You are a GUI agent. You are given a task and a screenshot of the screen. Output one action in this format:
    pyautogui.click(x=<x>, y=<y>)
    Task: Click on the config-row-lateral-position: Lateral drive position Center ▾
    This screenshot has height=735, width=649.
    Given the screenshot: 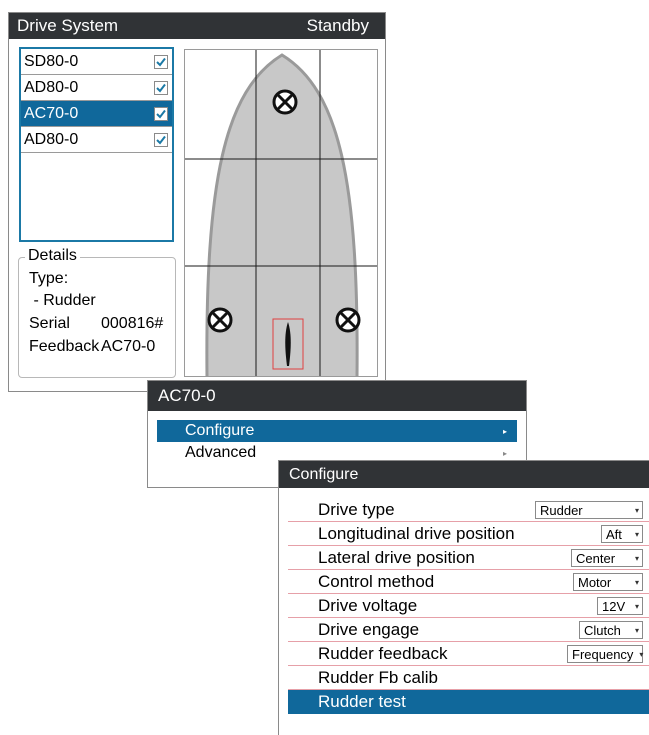 What is the action you would take?
    pyautogui.click(x=468, y=558)
    